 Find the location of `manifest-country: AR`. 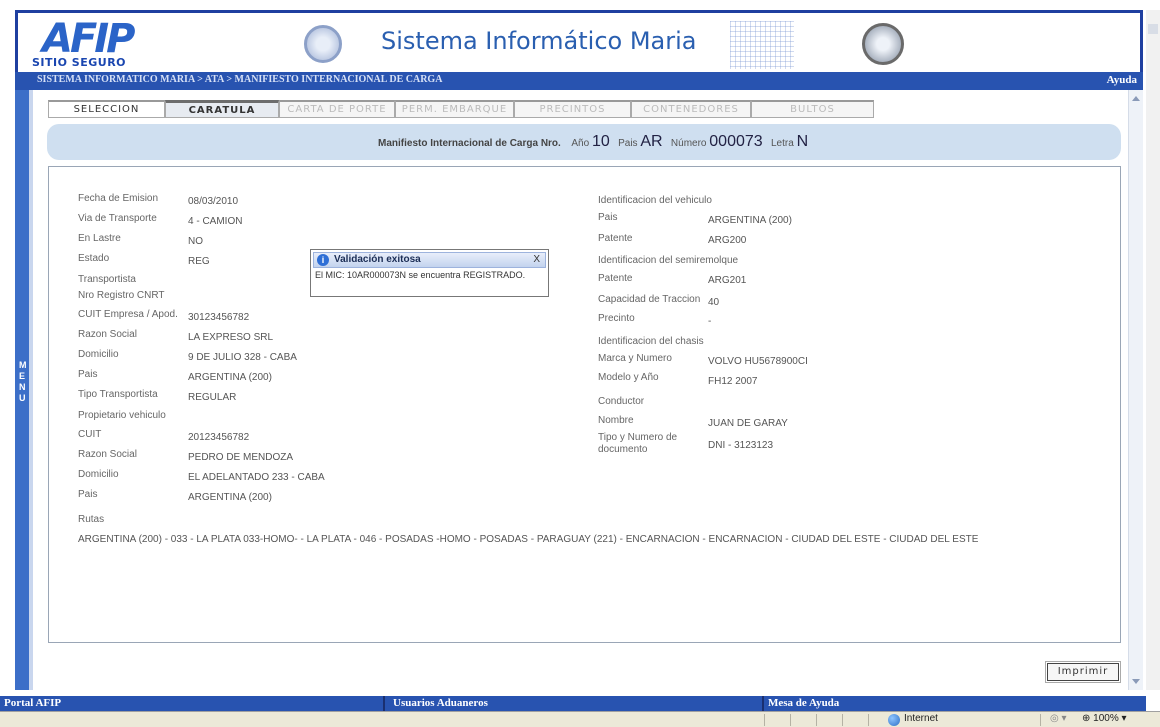

manifest-country: AR is located at coordinates (651, 141).